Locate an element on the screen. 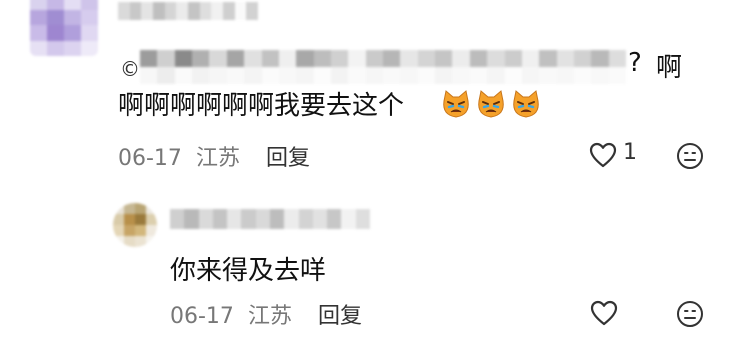  quoted-text is located at coordinates (383, 67).